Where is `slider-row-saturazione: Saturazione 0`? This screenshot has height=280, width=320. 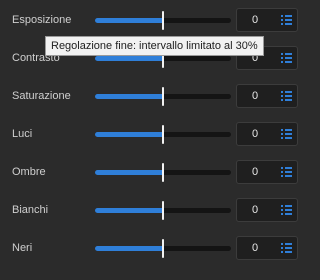 slider-row-saturazione: Saturazione 0 is located at coordinates (160, 96).